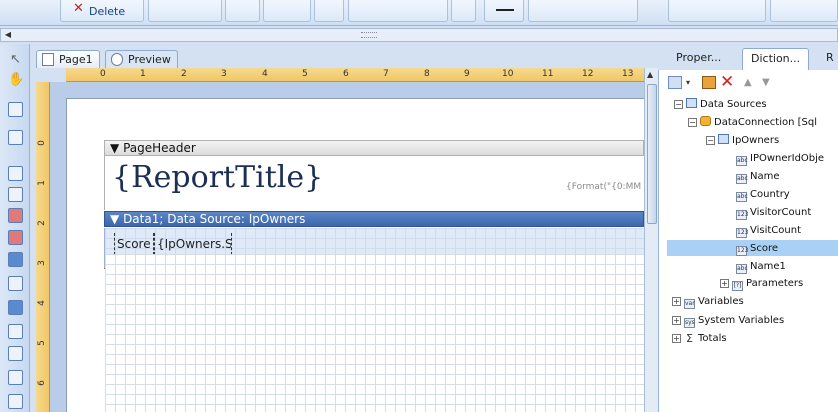 The image size is (838, 412). Describe the element at coordinates (117, 59) in the screenshot. I see `magnifier-icon` at that location.